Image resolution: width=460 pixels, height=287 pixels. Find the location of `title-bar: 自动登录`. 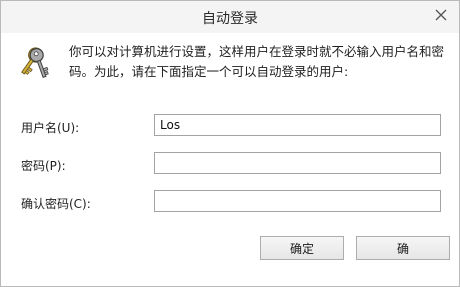

title-bar: 自动登录 is located at coordinates (230, 17).